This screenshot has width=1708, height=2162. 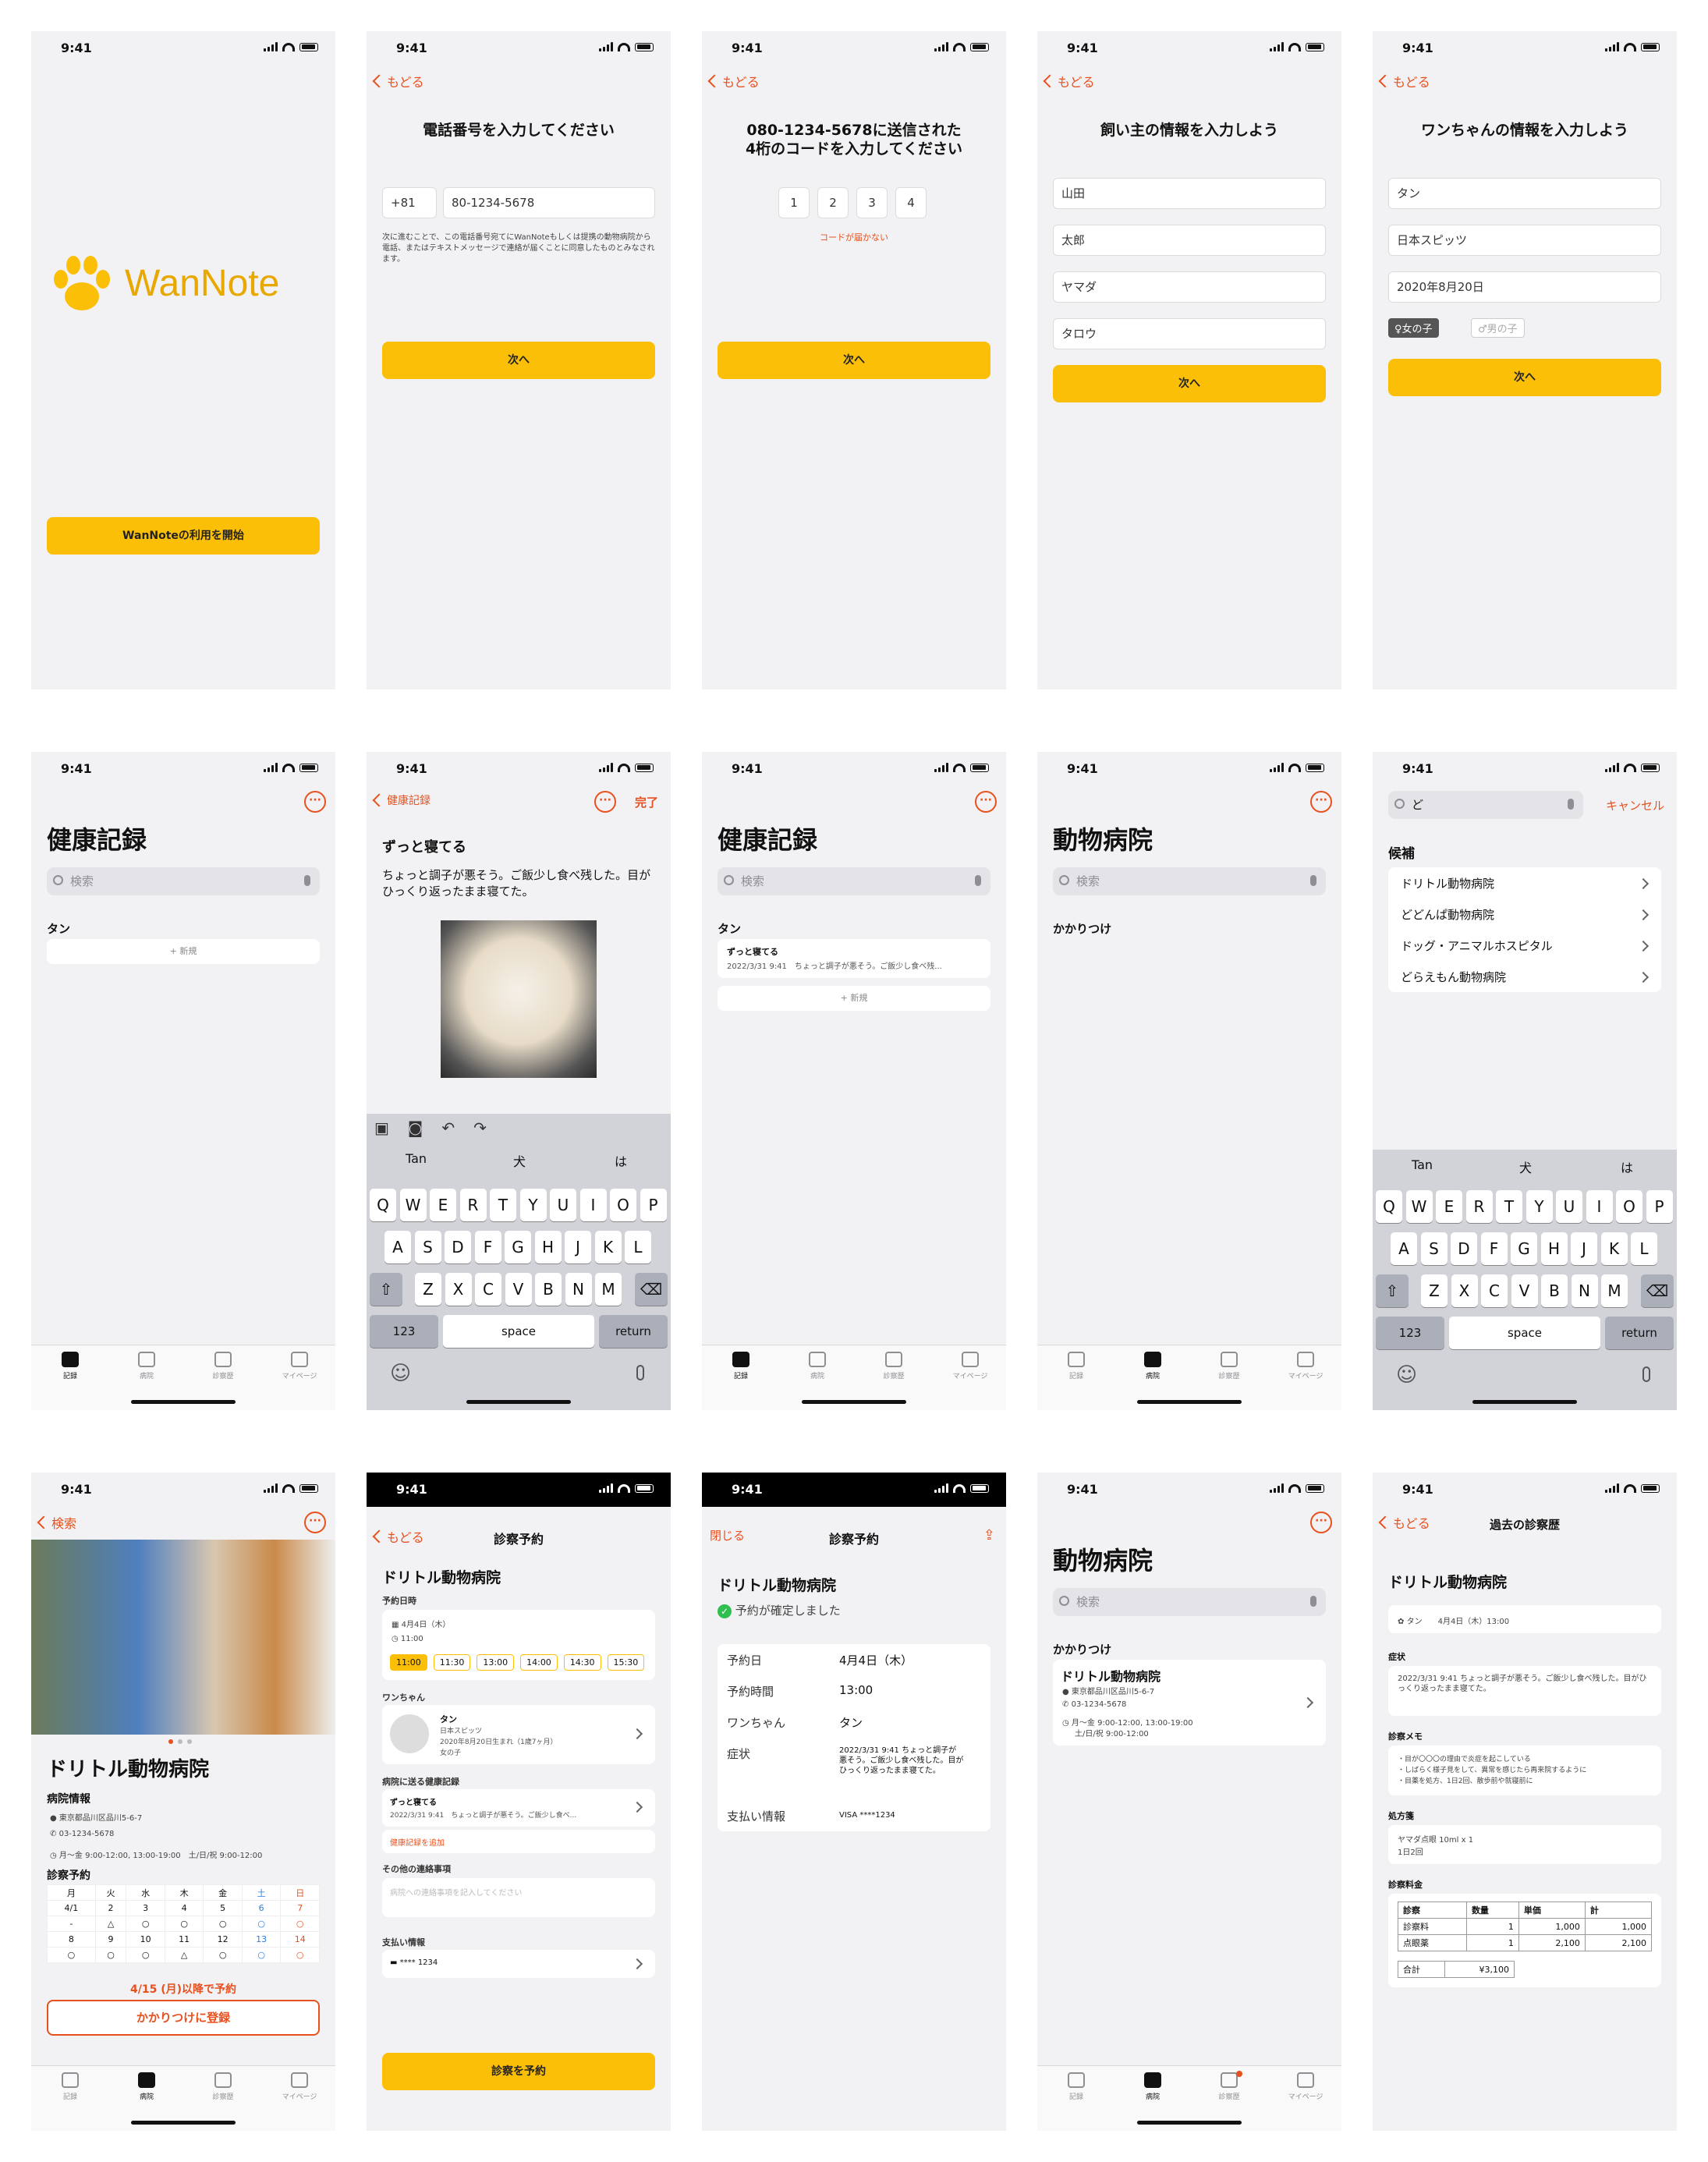 I want to click on add-record-button: 健康記録を追加, so click(x=518, y=1841).